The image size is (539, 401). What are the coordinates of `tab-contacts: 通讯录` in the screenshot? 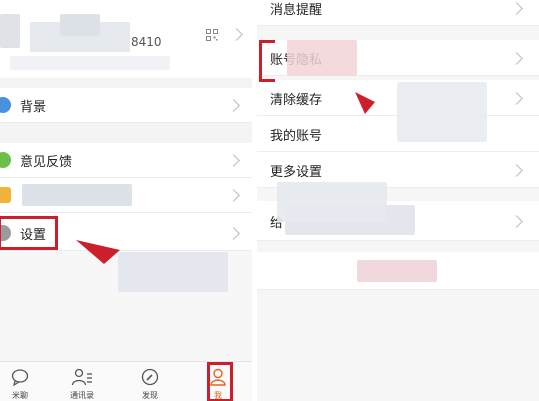 It's located at (82, 381).